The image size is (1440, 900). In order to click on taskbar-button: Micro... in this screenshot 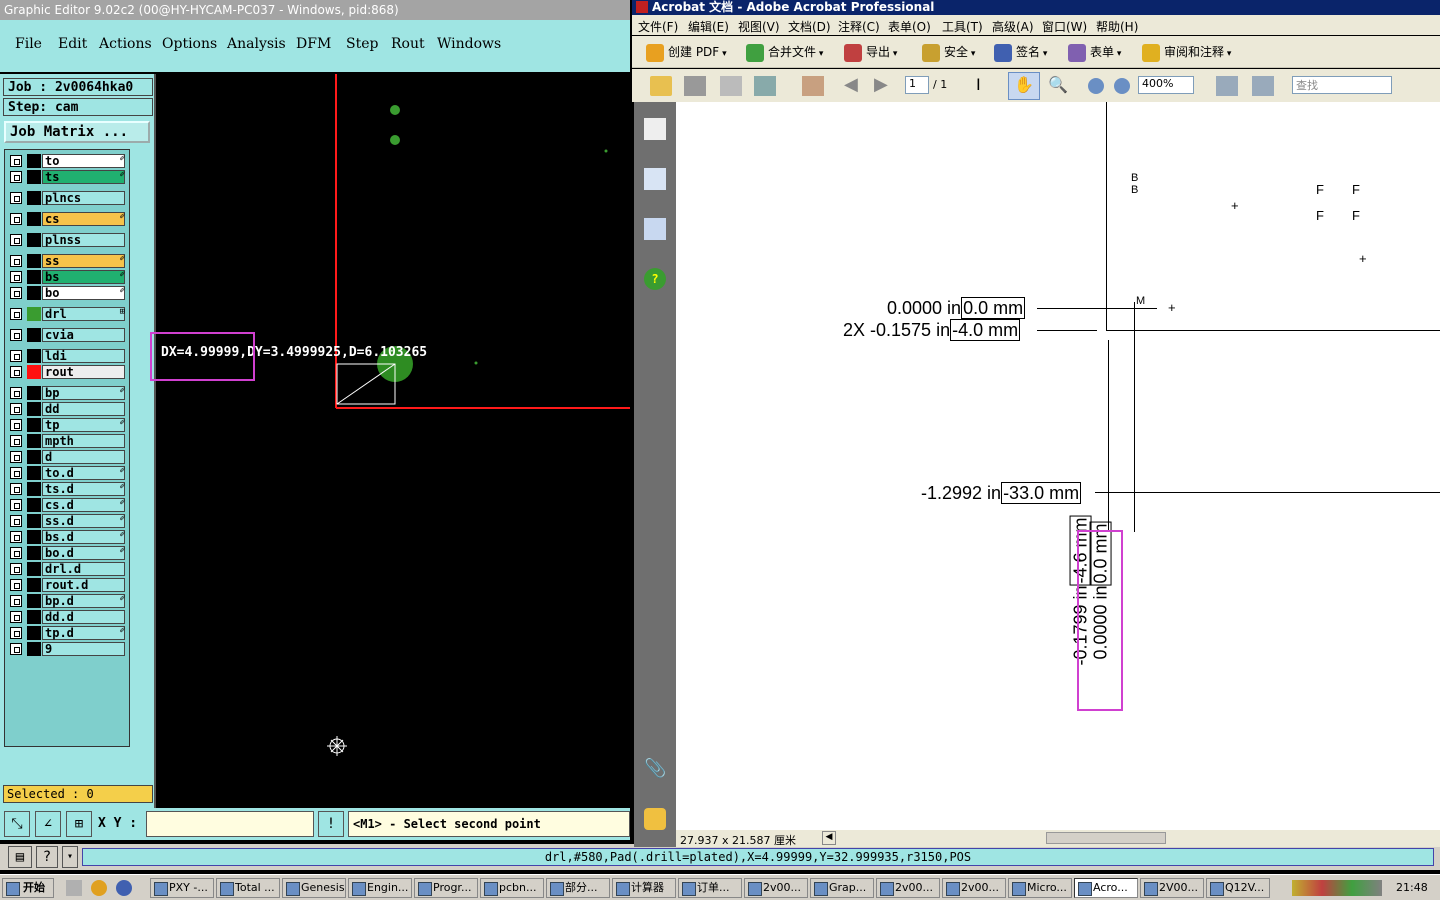, I will do `click(1040, 888)`.